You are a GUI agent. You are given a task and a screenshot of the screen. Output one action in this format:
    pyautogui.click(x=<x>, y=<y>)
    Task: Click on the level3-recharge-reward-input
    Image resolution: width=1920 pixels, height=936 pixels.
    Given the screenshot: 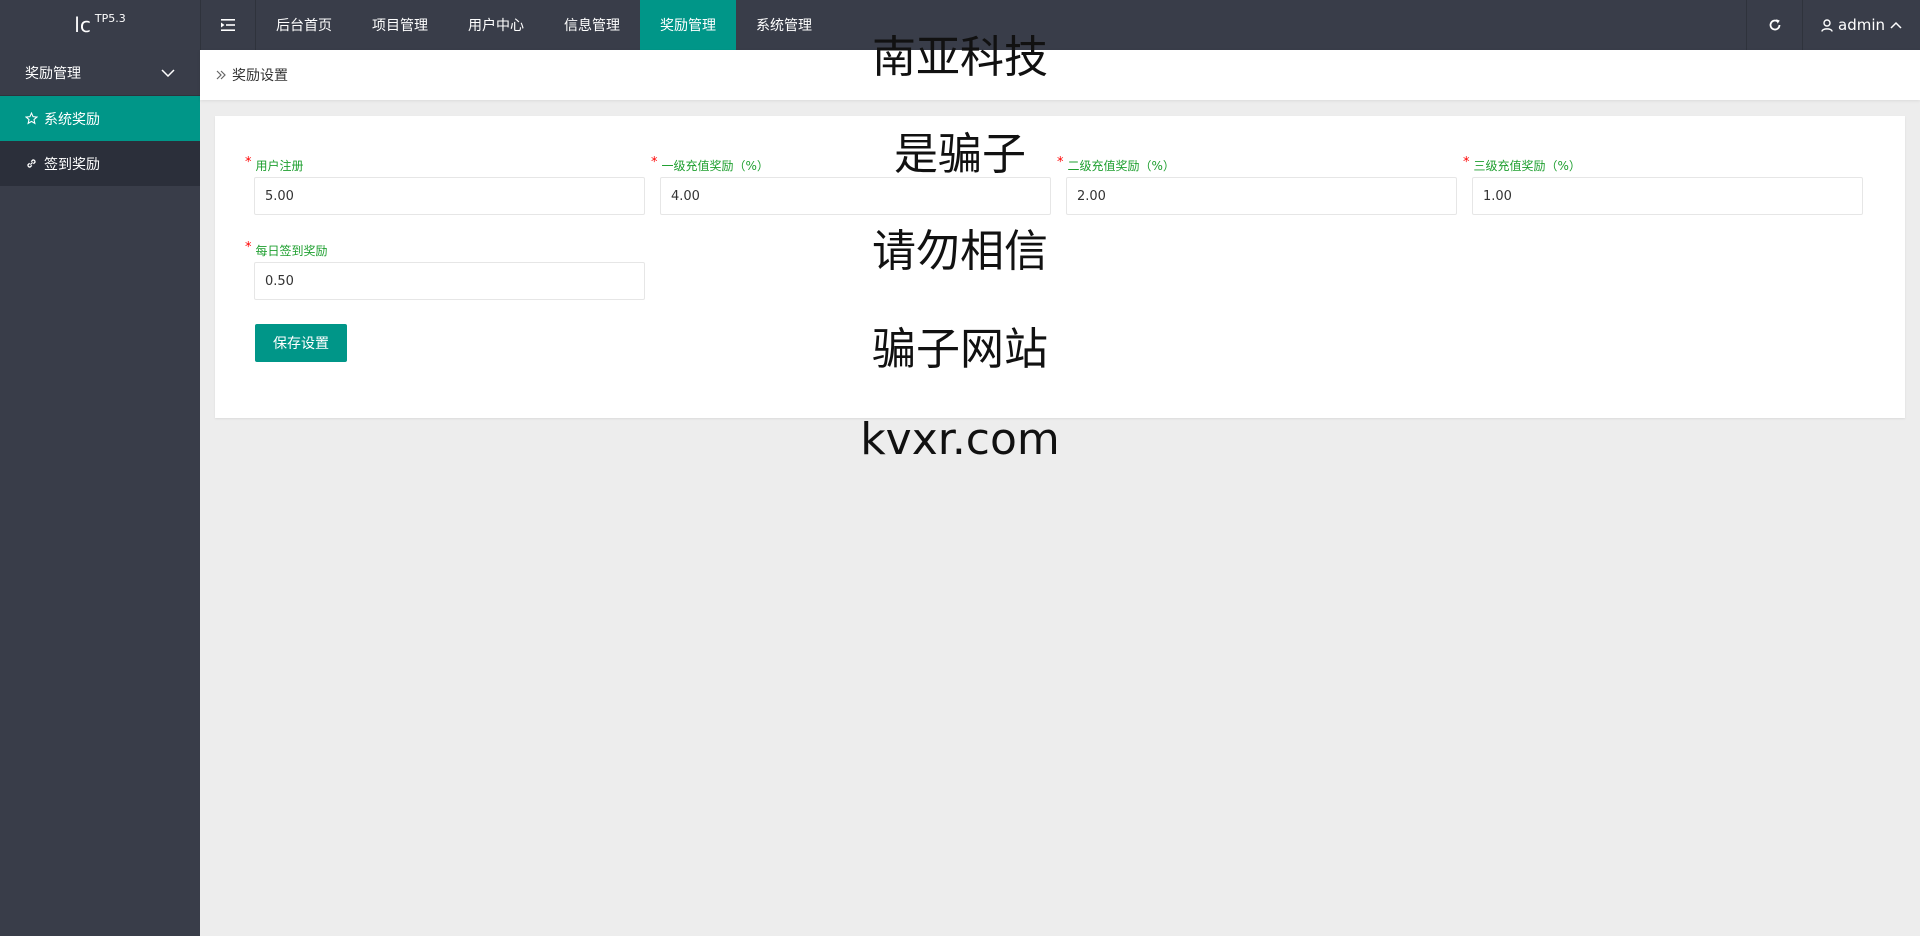 What is the action you would take?
    pyautogui.click(x=1667, y=196)
    